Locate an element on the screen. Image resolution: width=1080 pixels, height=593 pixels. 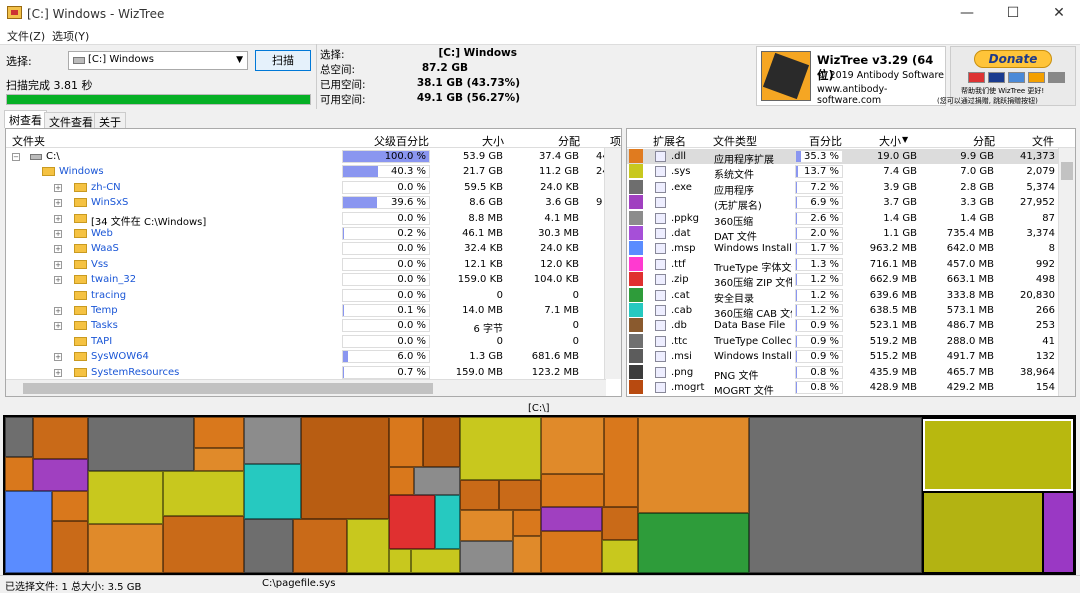
col-ext-files: 文件 is located at coordinates (1043, 141).